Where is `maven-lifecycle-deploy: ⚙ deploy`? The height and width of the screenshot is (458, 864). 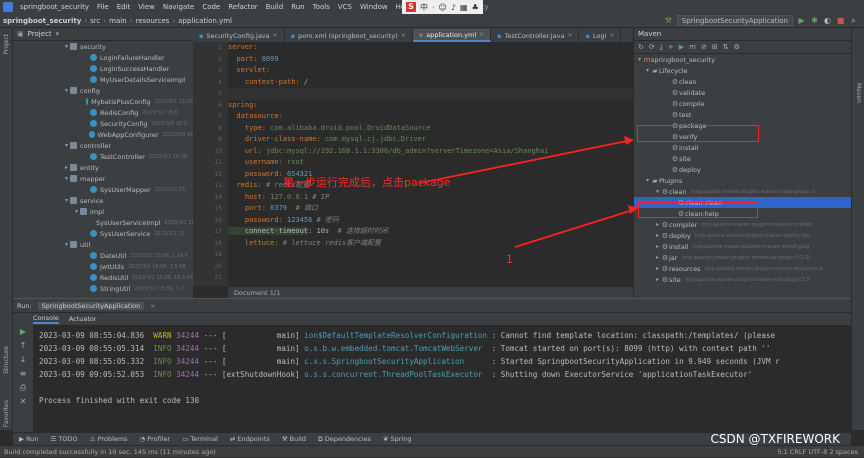
maven-lifecycle-deploy: ⚙ deploy is located at coordinates (742, 169).